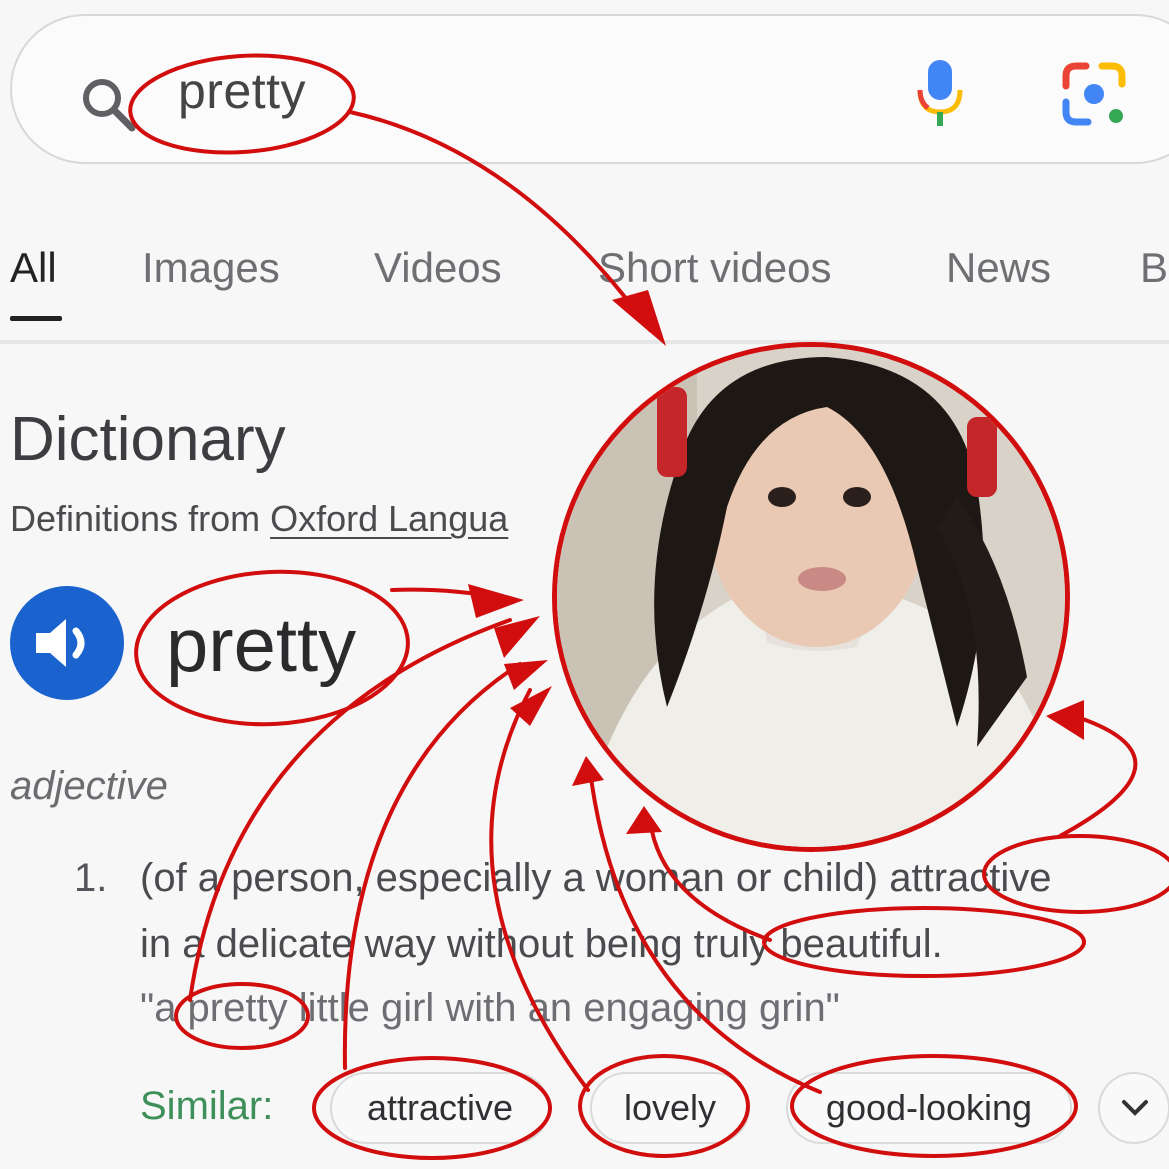  What do you see at coordinates (929, 1108) in the screenshot?
I see `similar-chip-good-looking: good-looking` at bounding box center [929, 1108].